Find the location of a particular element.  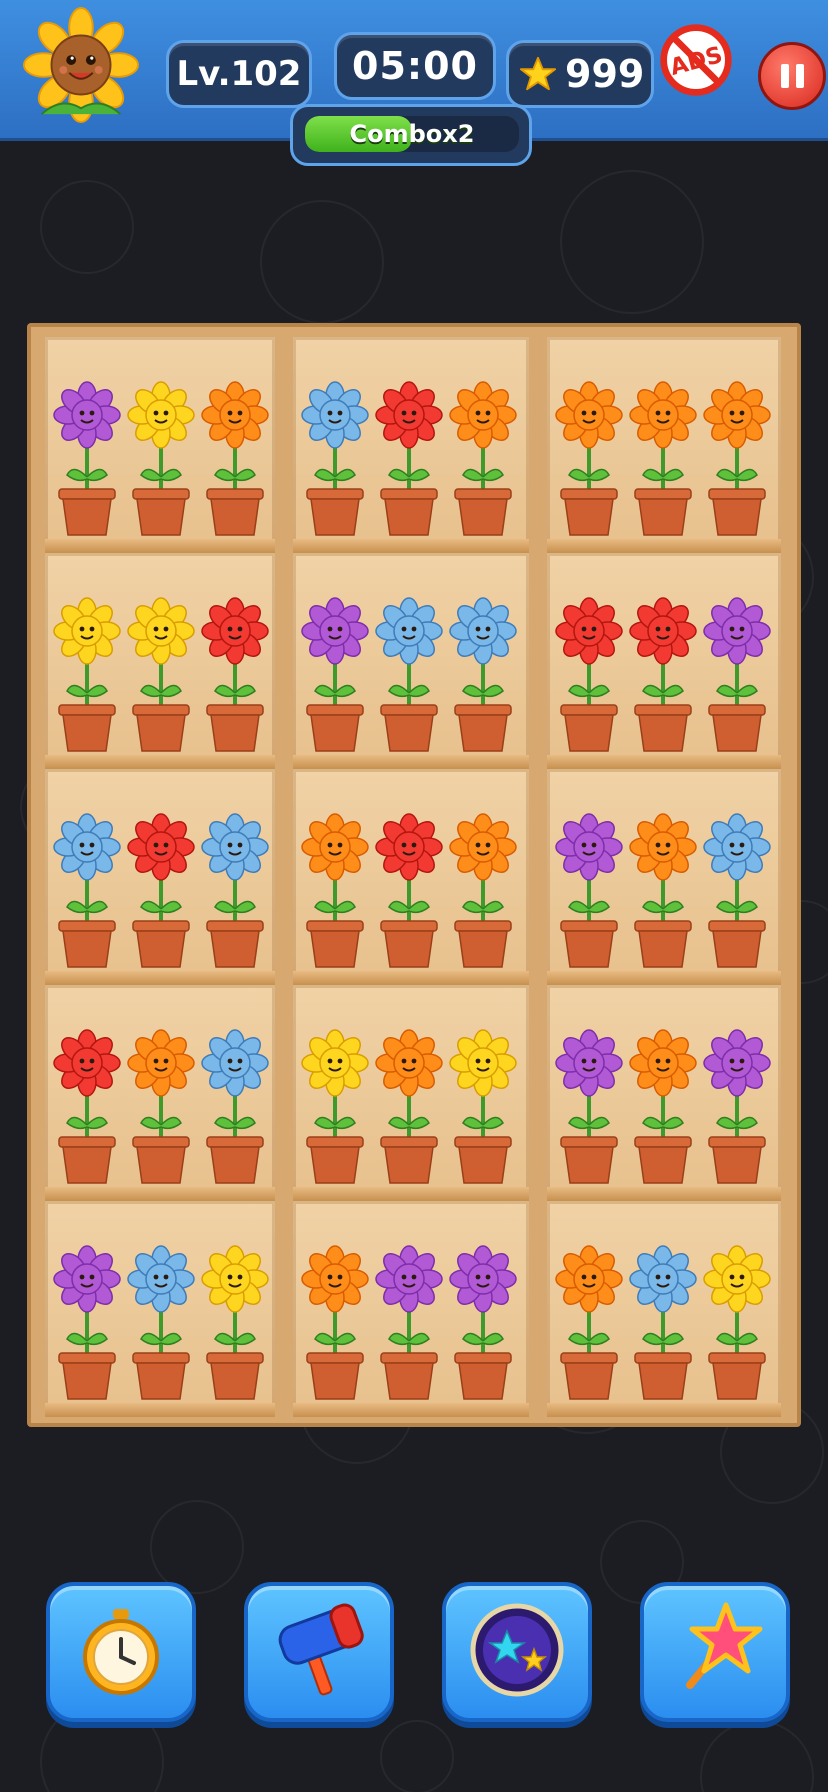

remove-ads-button: ADS is located at coordinates (696, 60).